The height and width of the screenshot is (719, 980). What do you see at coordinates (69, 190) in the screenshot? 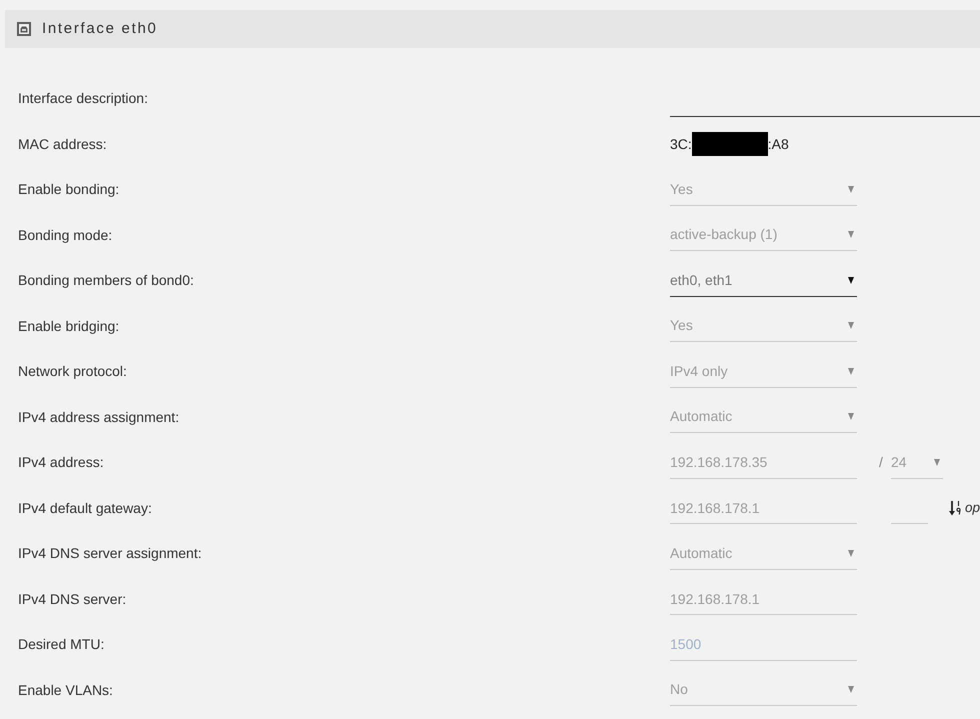
I see `field-label: Enable bonding:` at bounding box center [69, 190].